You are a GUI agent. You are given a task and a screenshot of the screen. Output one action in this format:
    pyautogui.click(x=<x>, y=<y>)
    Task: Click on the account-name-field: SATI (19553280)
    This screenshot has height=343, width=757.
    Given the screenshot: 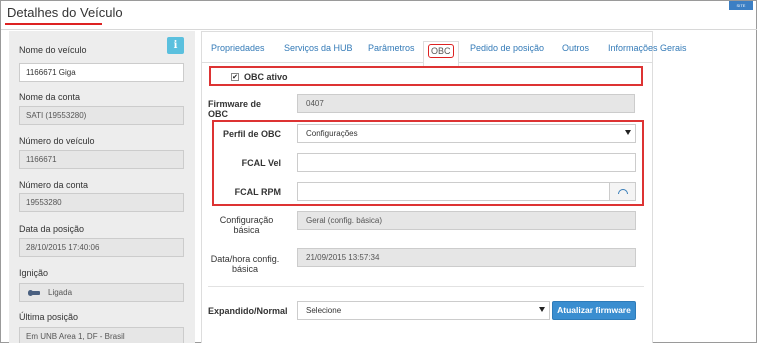 What is the action you would take?
    pyautogui.click(x=101, y=115)
    